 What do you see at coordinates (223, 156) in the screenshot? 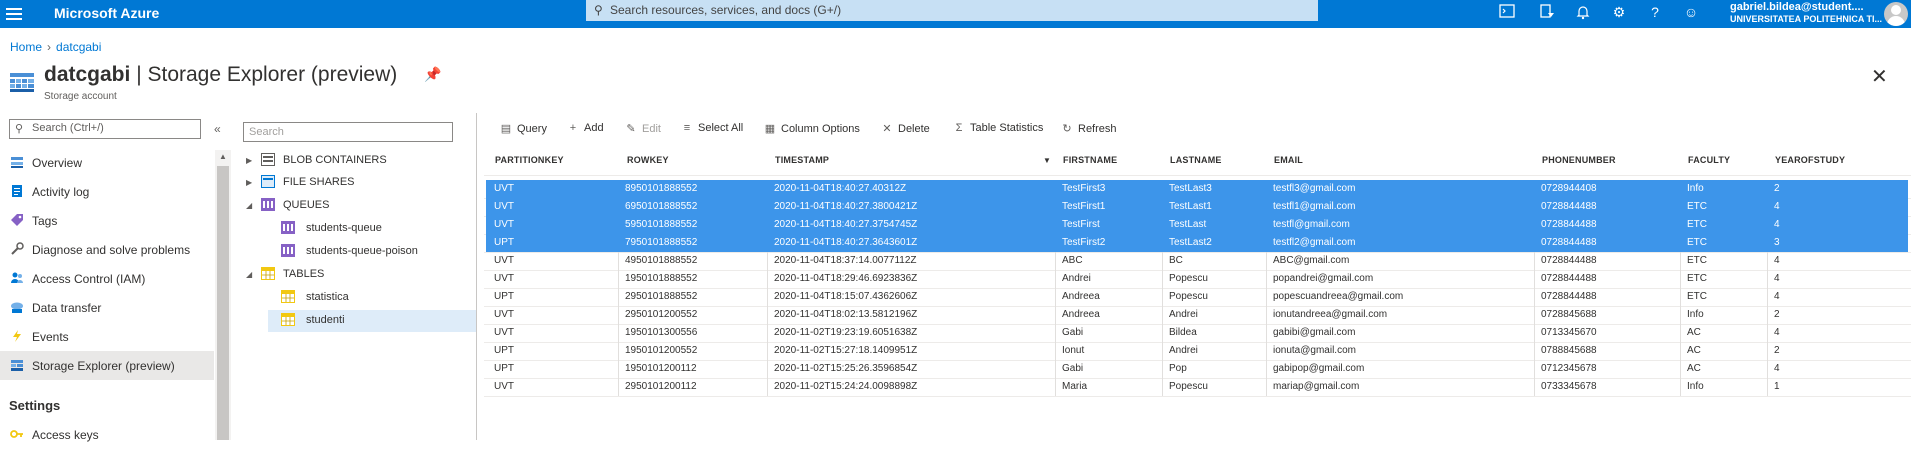
I see `scroll-up-icon: ▲` at bounding box center [223, 156].